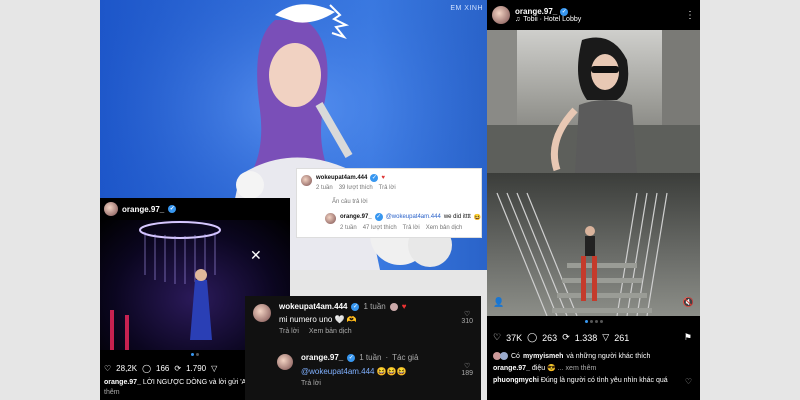 The image size is (800, 400). Describe the element at coordinates (550, 337) in the screenshot. I see `comment-count: 263` at that location.